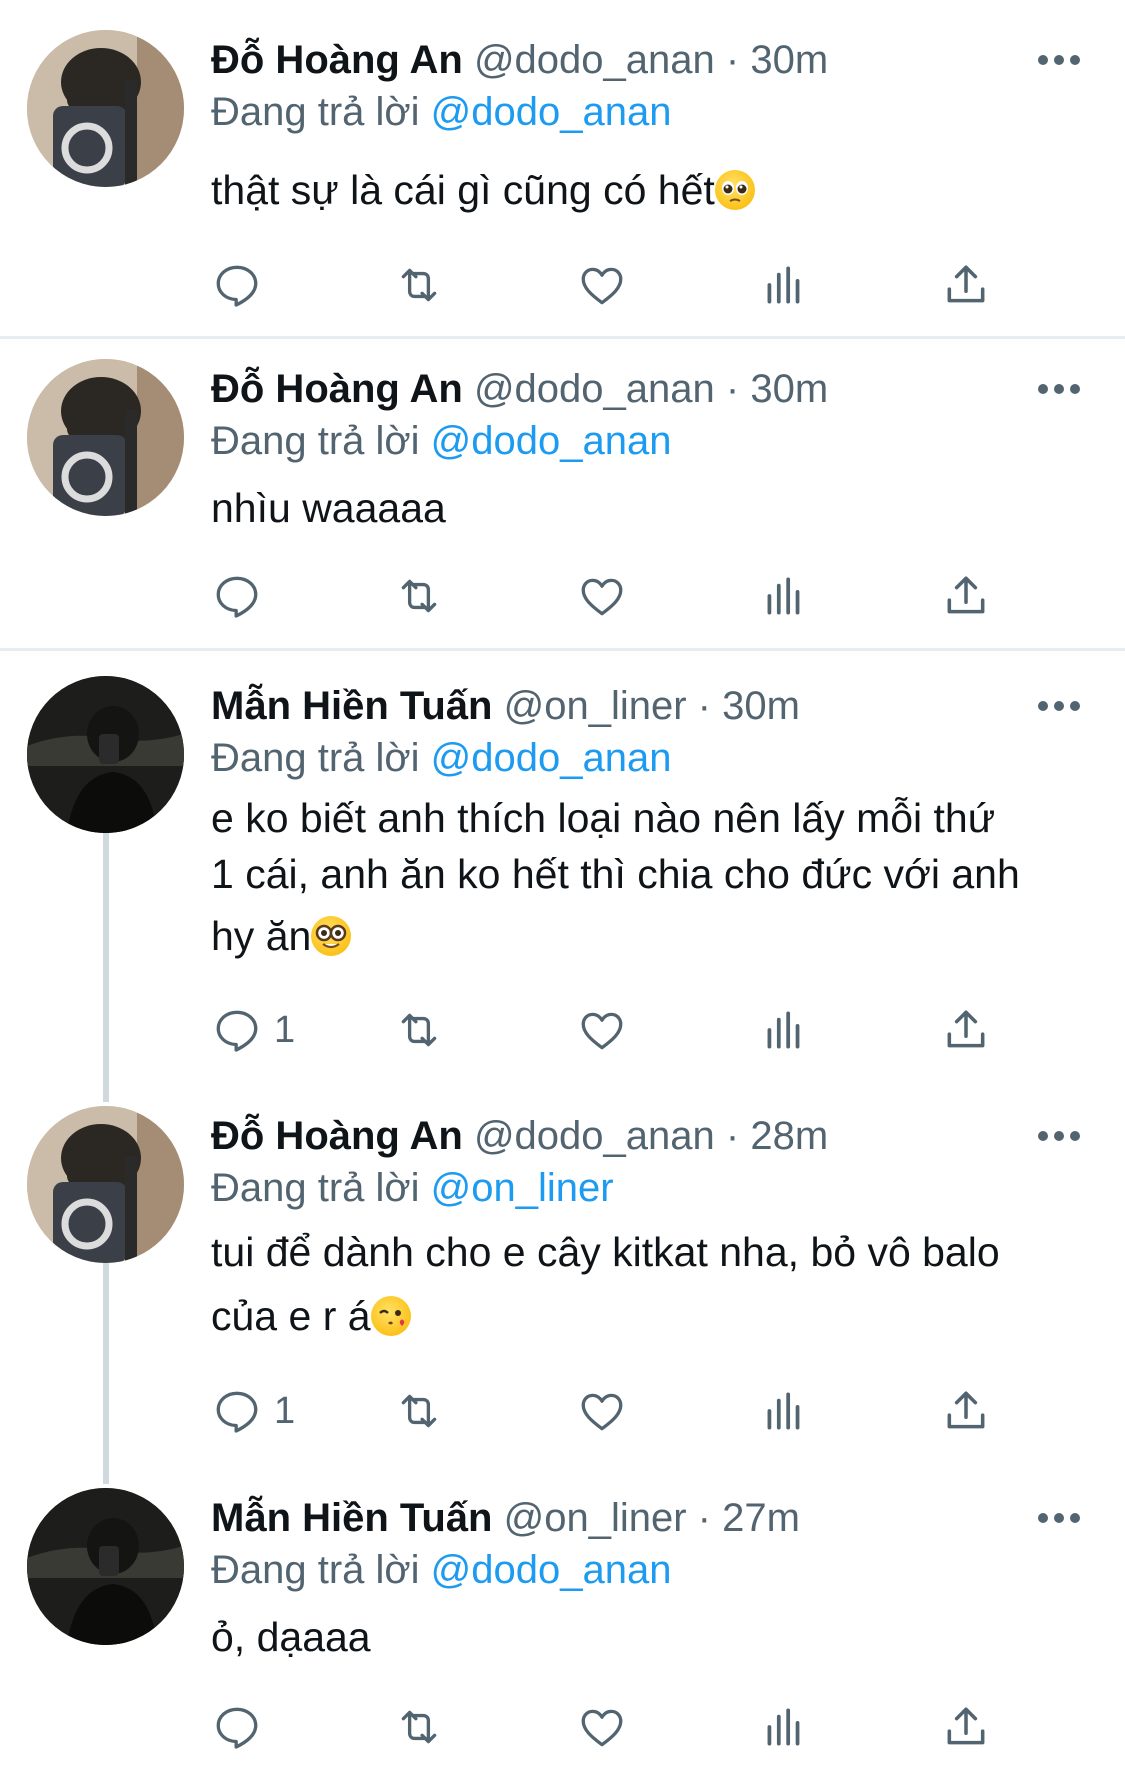 This screenshot has width=1125, height=1774. Describe the element at coordinates (291, 1316) in the screenshot. I see `tweet-text-line: của e r á` at that location.